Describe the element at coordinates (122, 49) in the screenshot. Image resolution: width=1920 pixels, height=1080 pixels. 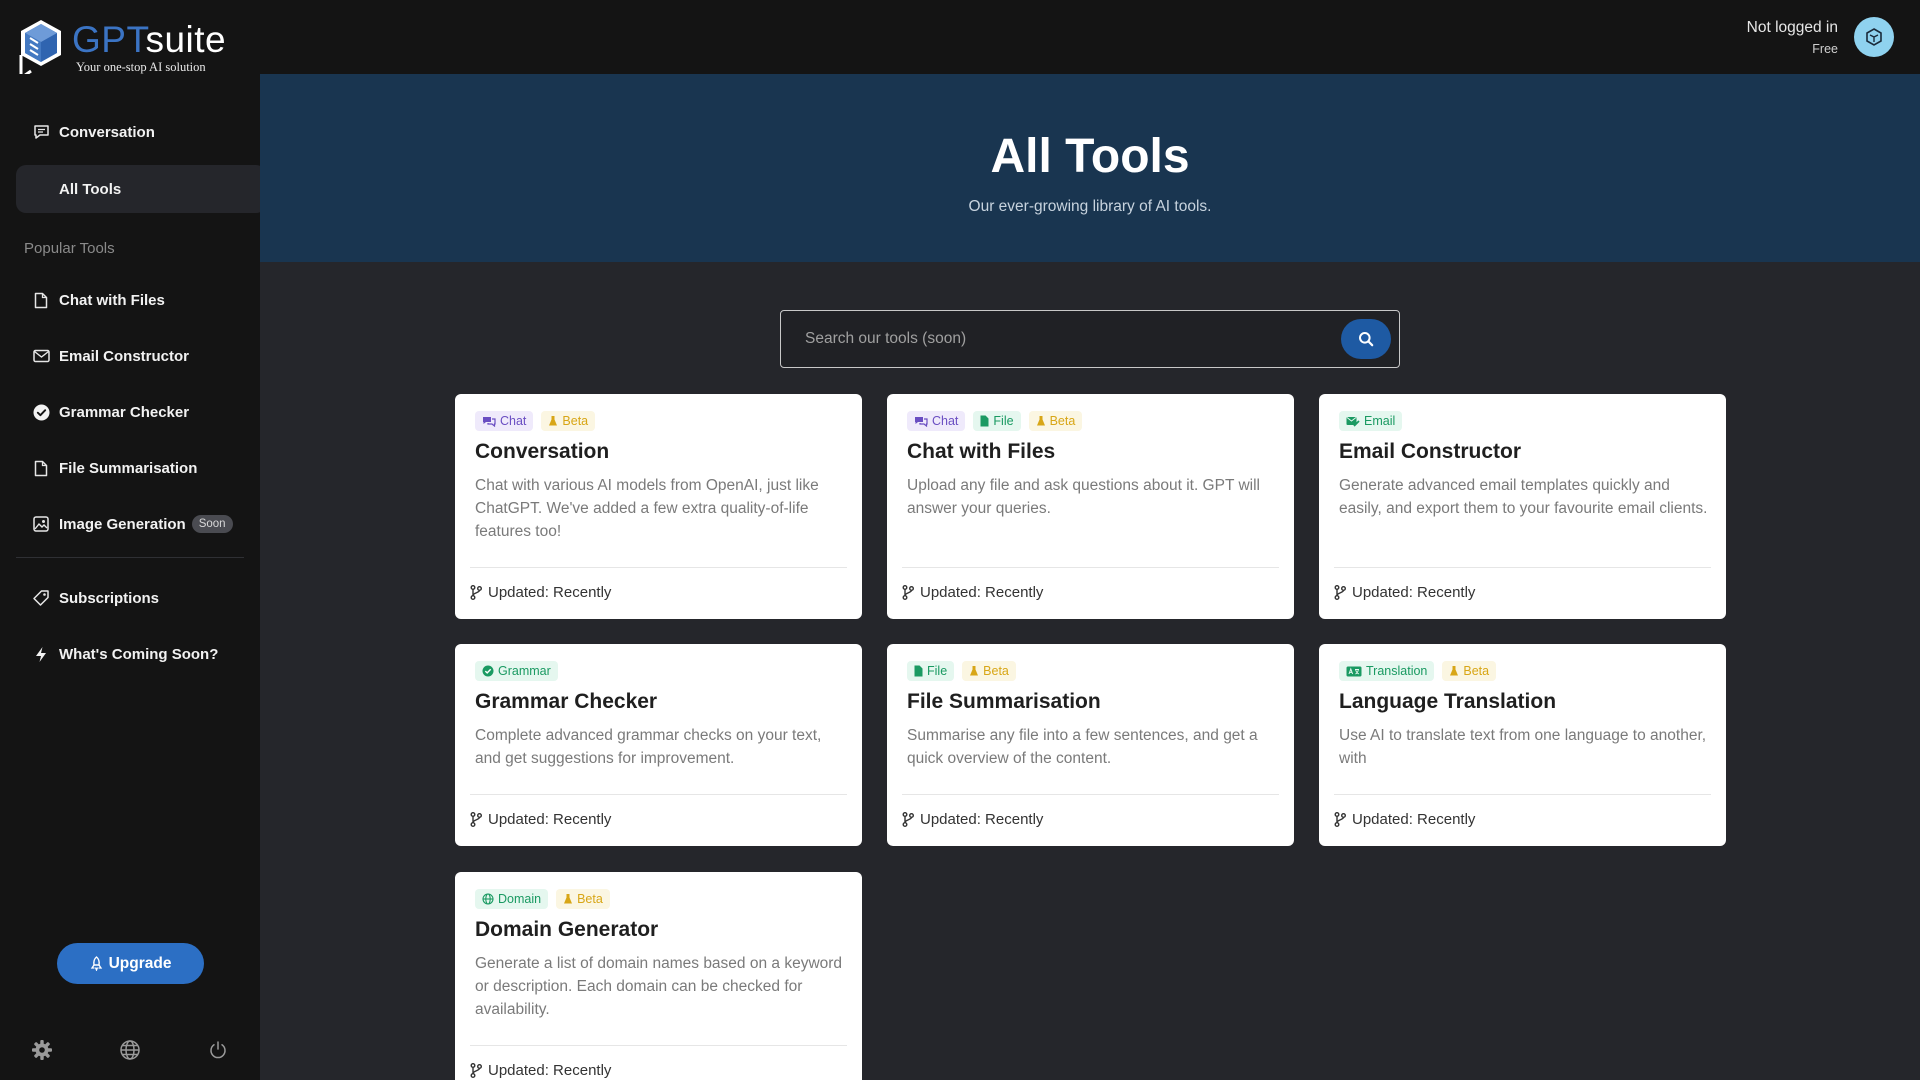
I see `brand-logo: GPTsuite Your one-stop AI solution` at that location.